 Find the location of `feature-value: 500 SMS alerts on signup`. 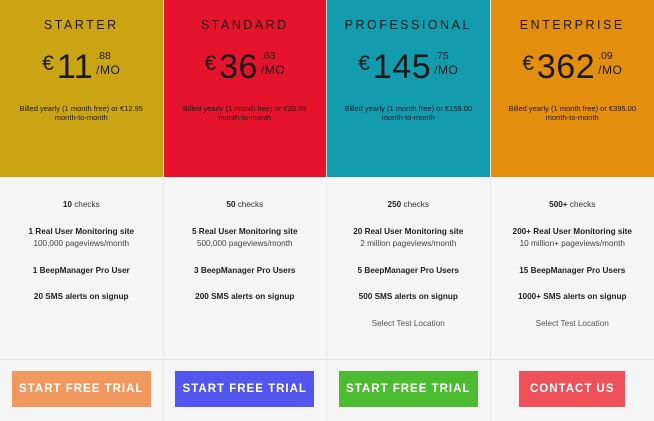

feature-value: 500 SMS alerts on signup is located at coordinates (408, 296).